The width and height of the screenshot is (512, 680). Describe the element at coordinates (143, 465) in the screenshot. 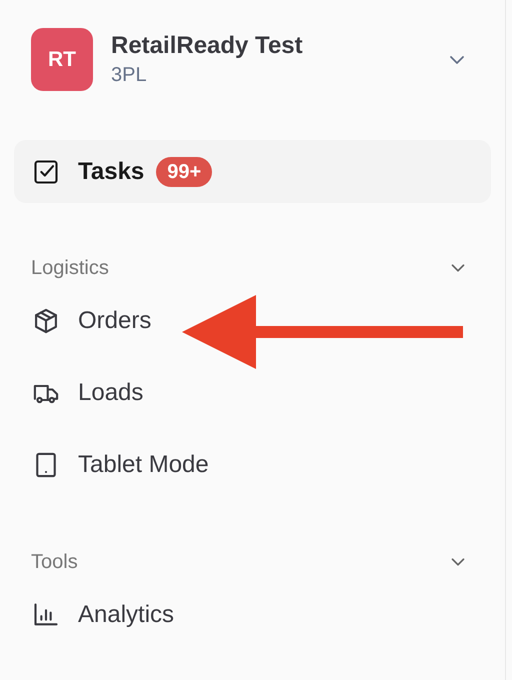

I see `nav-label: Tablet Mode` at that location.